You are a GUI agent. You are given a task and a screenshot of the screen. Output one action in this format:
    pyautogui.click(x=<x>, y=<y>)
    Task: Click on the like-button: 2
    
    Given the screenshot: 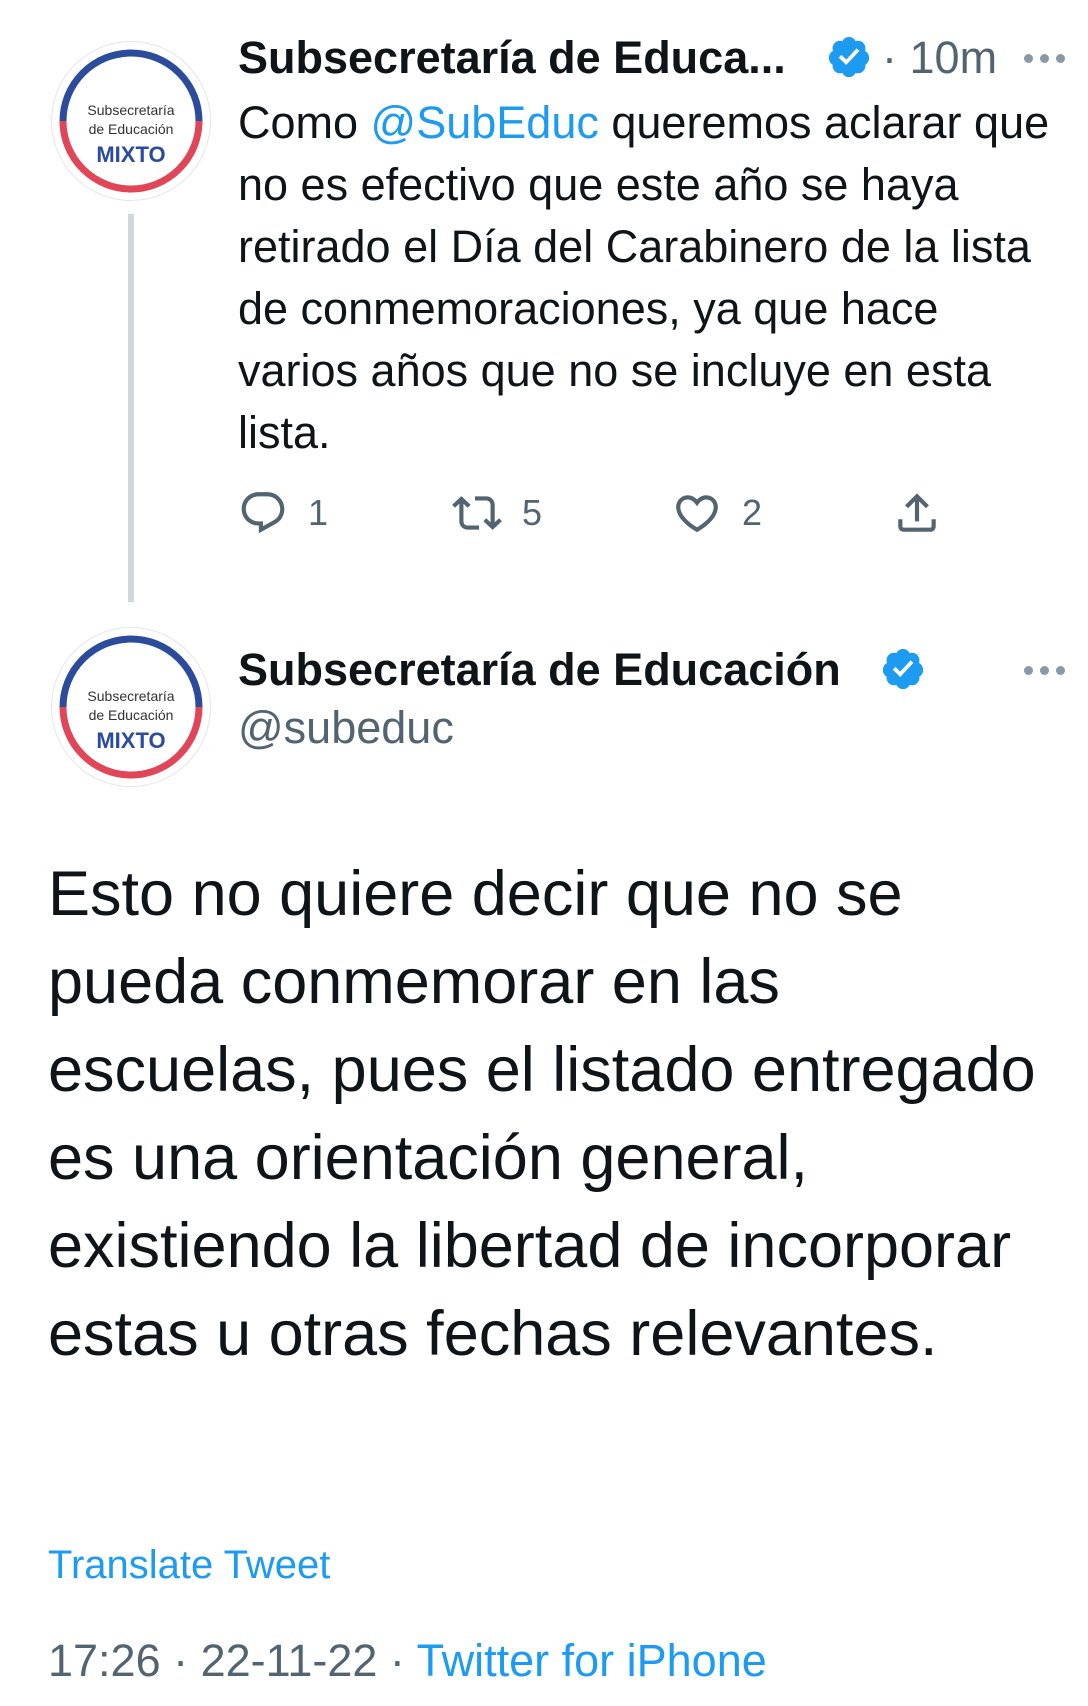 What is the action you would take?
    pyautogui.click(x=717, y=513)
    